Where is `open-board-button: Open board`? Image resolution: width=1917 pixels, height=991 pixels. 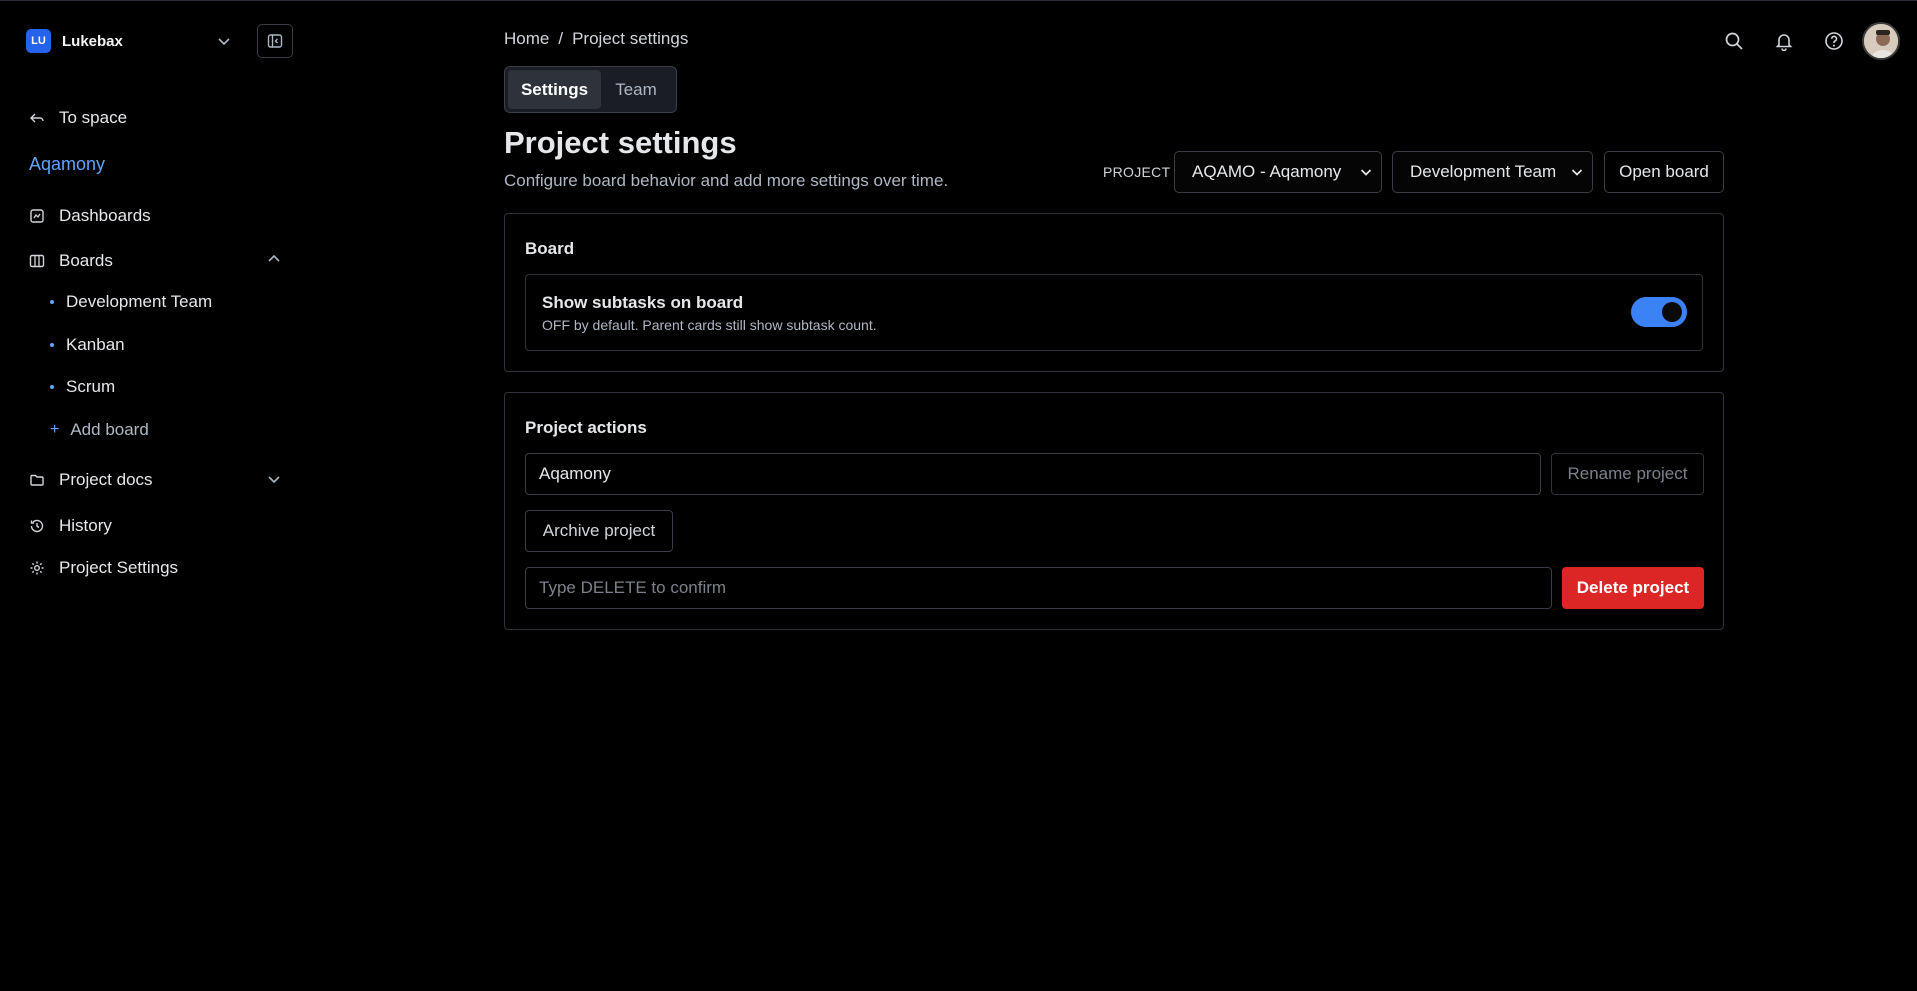
open-board-button: Open board is located at coordinates (1664, 172).